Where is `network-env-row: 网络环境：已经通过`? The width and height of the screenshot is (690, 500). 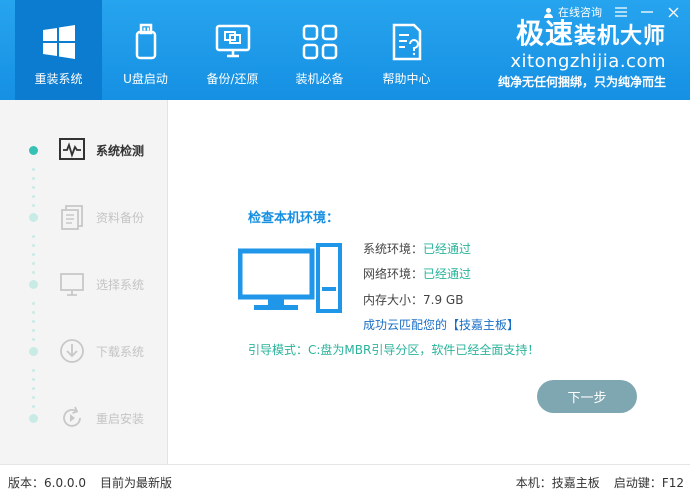
network-env-row: 网络环境：已经通过 is located at coordinates (417, 273).